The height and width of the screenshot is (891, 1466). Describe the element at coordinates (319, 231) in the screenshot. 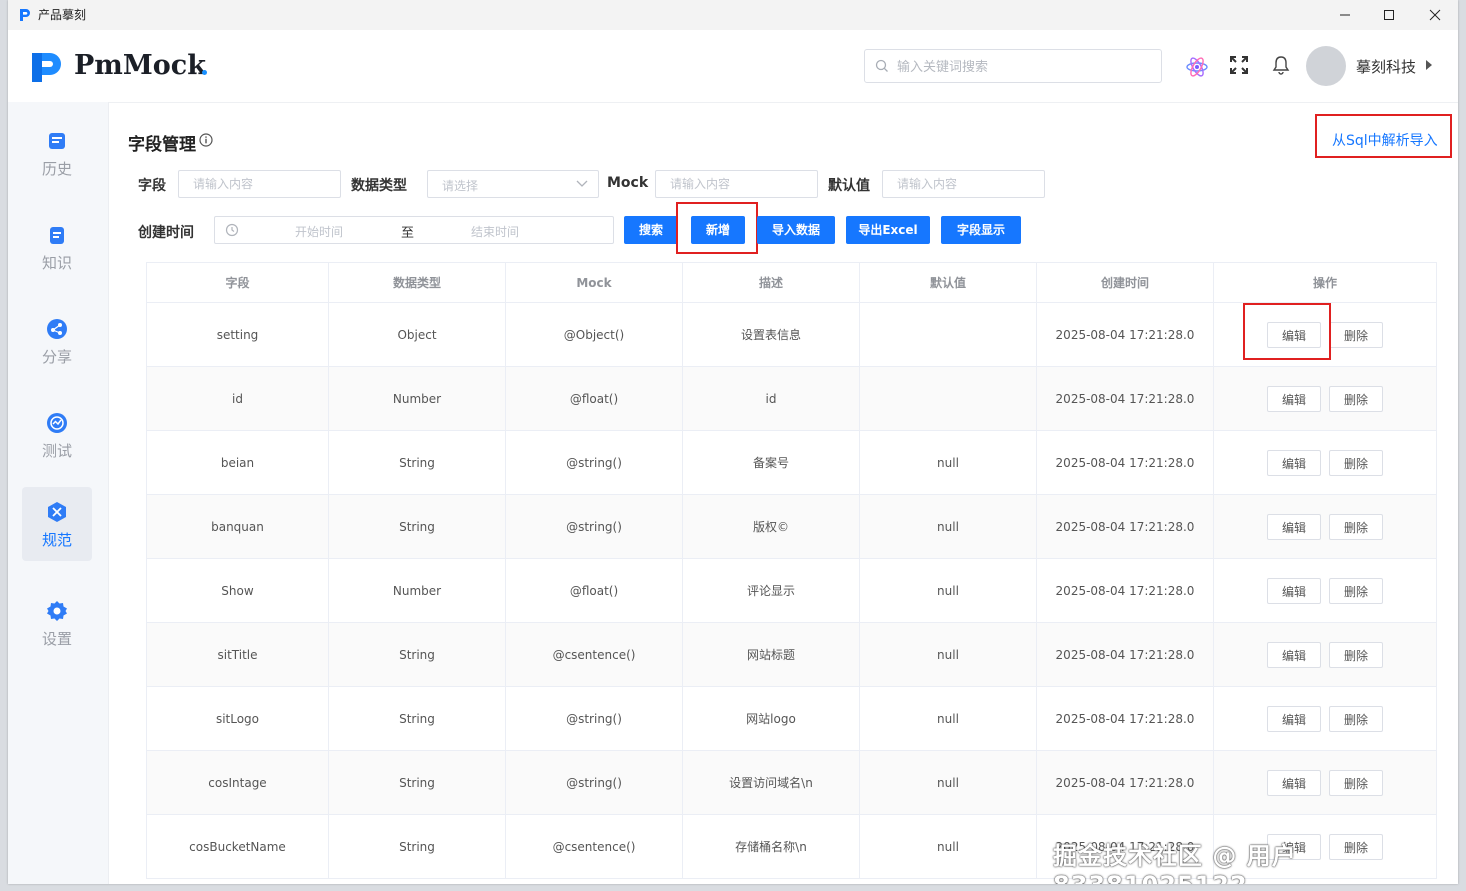

I see `start-date-input: 开始时间` at that location.